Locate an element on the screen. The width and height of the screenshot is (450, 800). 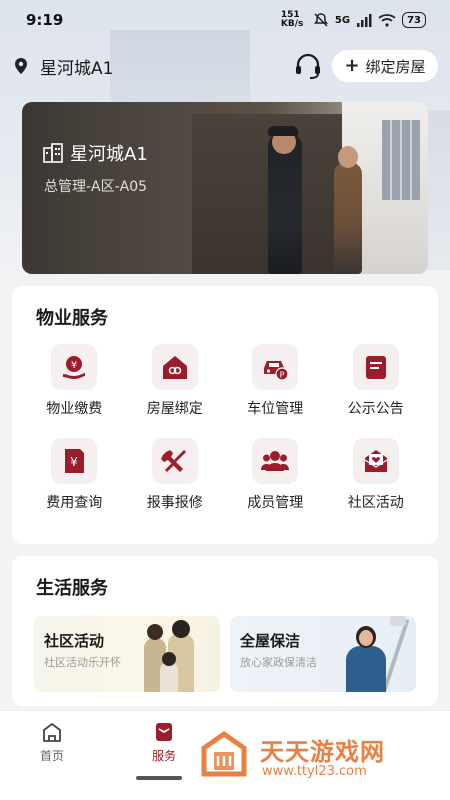
fee-query-icon: ¥ is located at coordinates (75, 461).